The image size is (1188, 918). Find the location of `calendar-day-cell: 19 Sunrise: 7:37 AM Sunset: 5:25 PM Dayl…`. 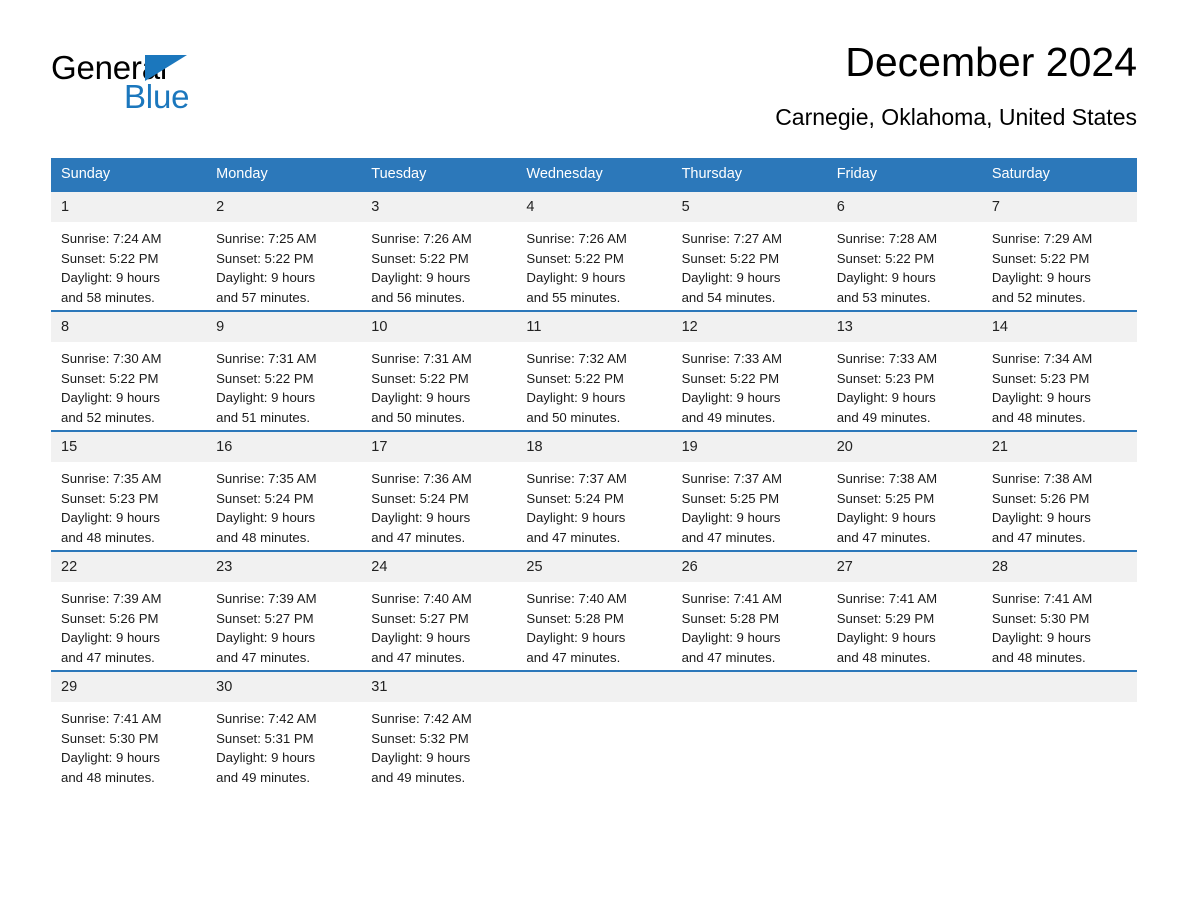

calendar-day-cell: 19 Sunrise: 7:37 AM Sunset: 5:25 PM Dayl… is located at coordinates (749, 491).